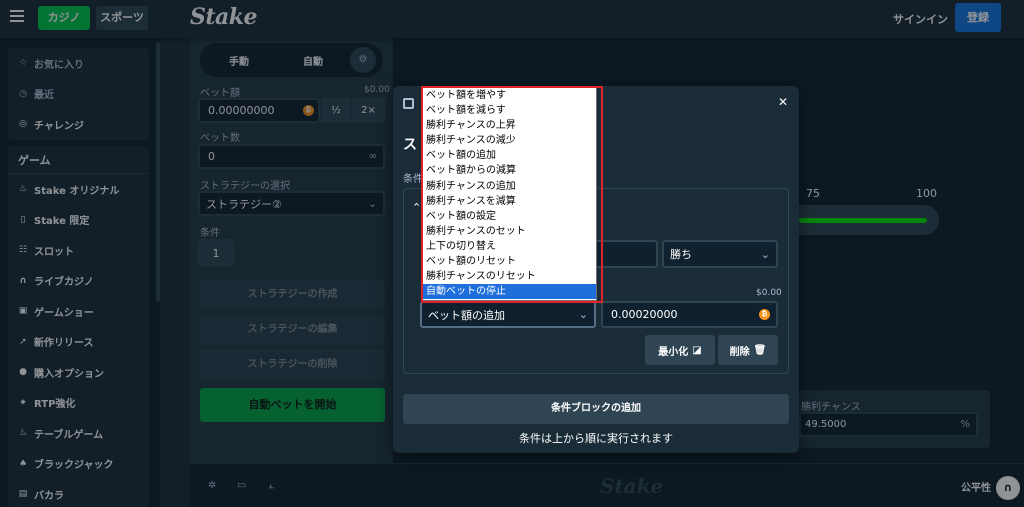 This screenshot has height=507, width=1024. Describe the element at coordinates (508, 314) in the screenshot. I see `action-select: ベット額の追加 ⌄` at that location.